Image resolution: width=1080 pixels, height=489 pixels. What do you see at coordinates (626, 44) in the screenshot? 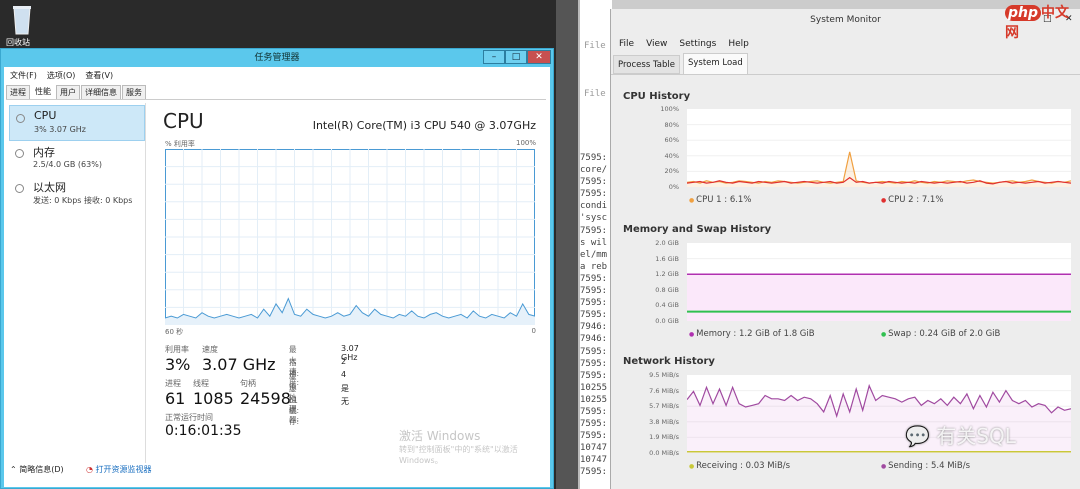
I see `menu-file: File` at bounding box center [626, 44].